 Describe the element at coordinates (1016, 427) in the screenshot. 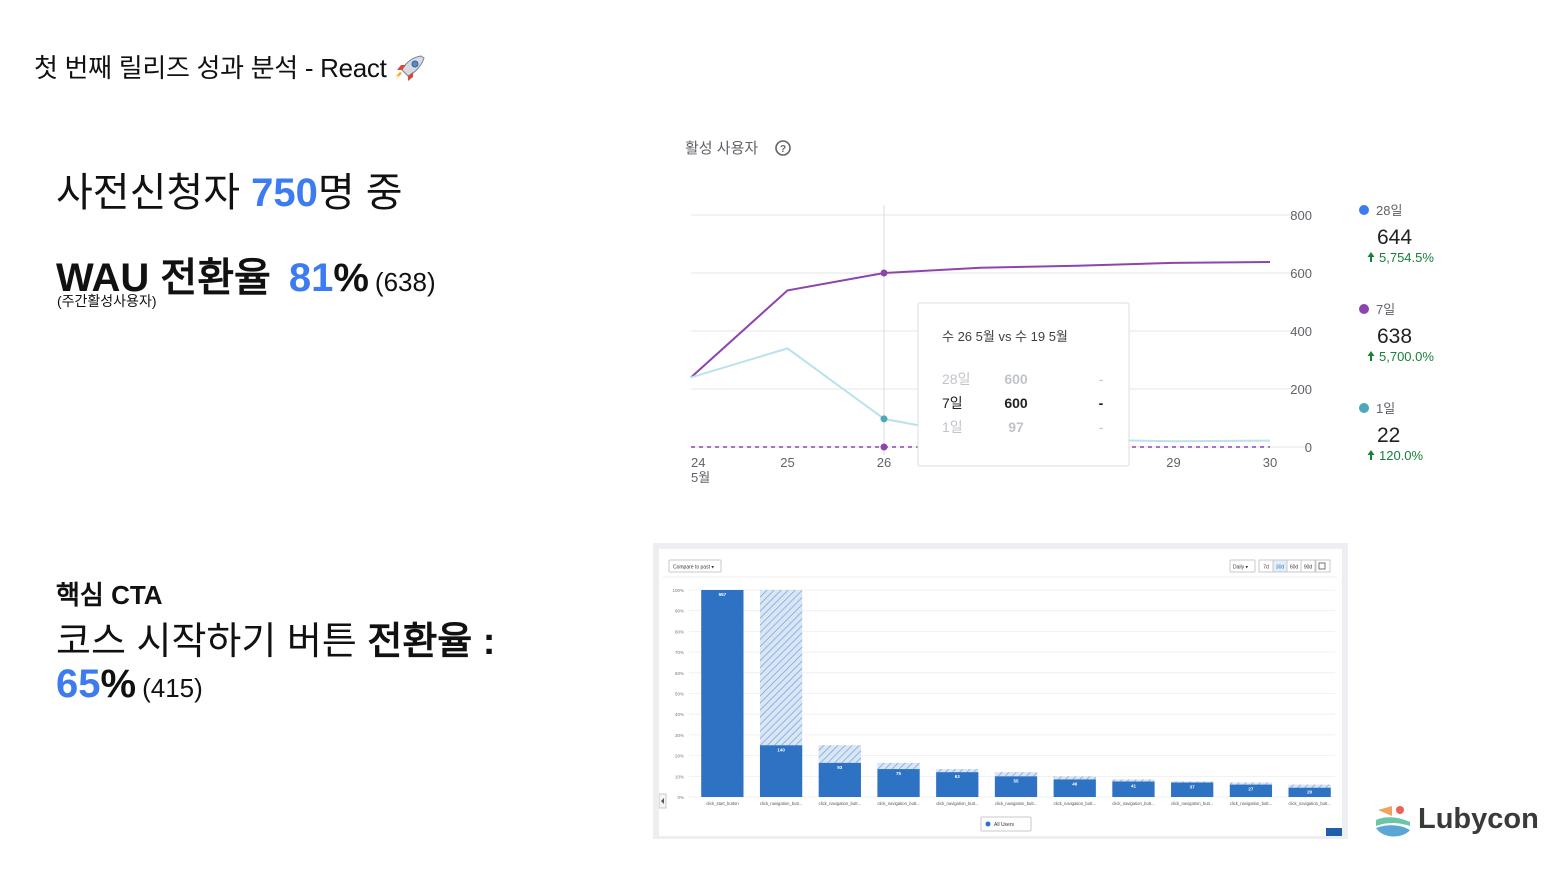

I see `tooltip-row-value: 97` at that location.